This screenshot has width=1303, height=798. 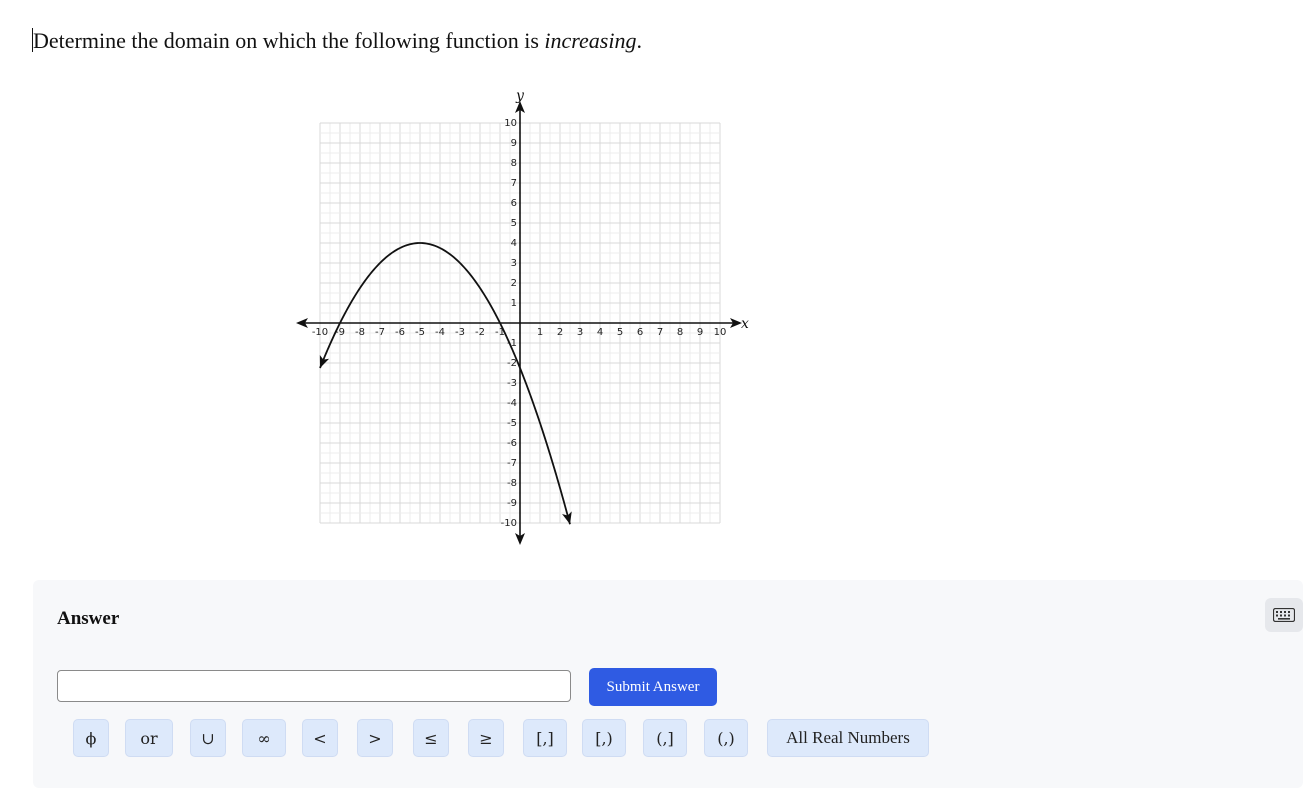 What do you see at coordinates (514, 163) in the screenshot?
I see `y-tick-label: 8` at bounding box center [514, 163].